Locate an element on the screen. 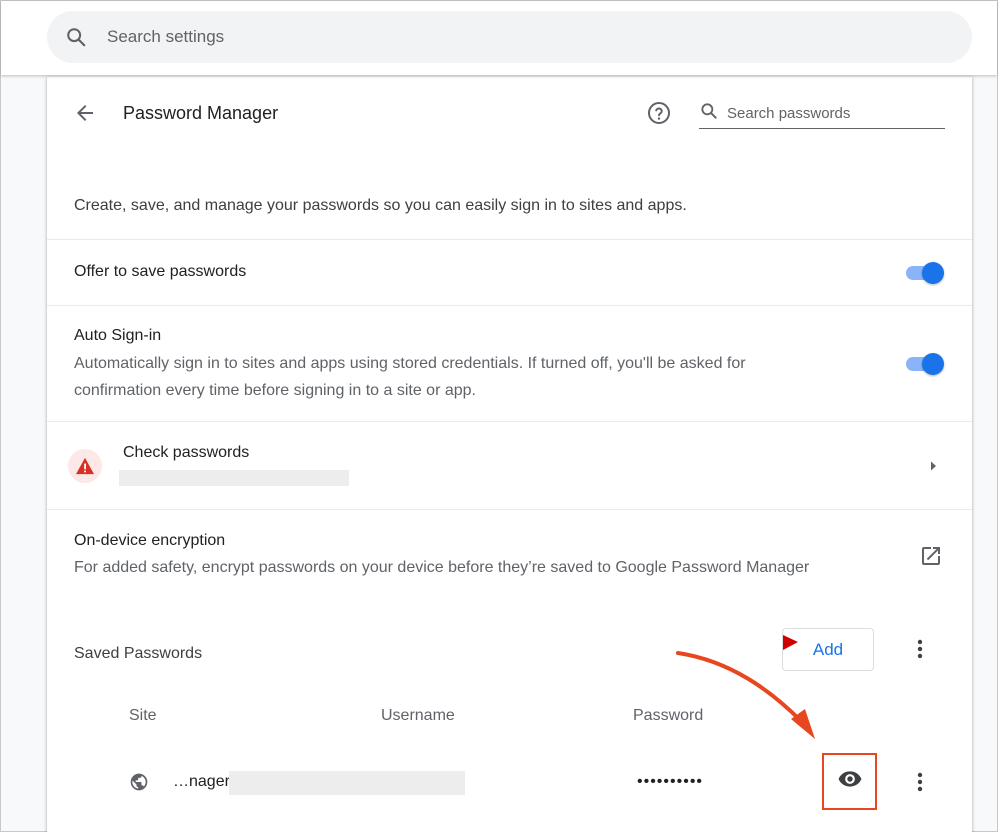 The height and width of the screenshot is (832, 998). masked-password: •••••••••• is located at coordinates (670, 781).